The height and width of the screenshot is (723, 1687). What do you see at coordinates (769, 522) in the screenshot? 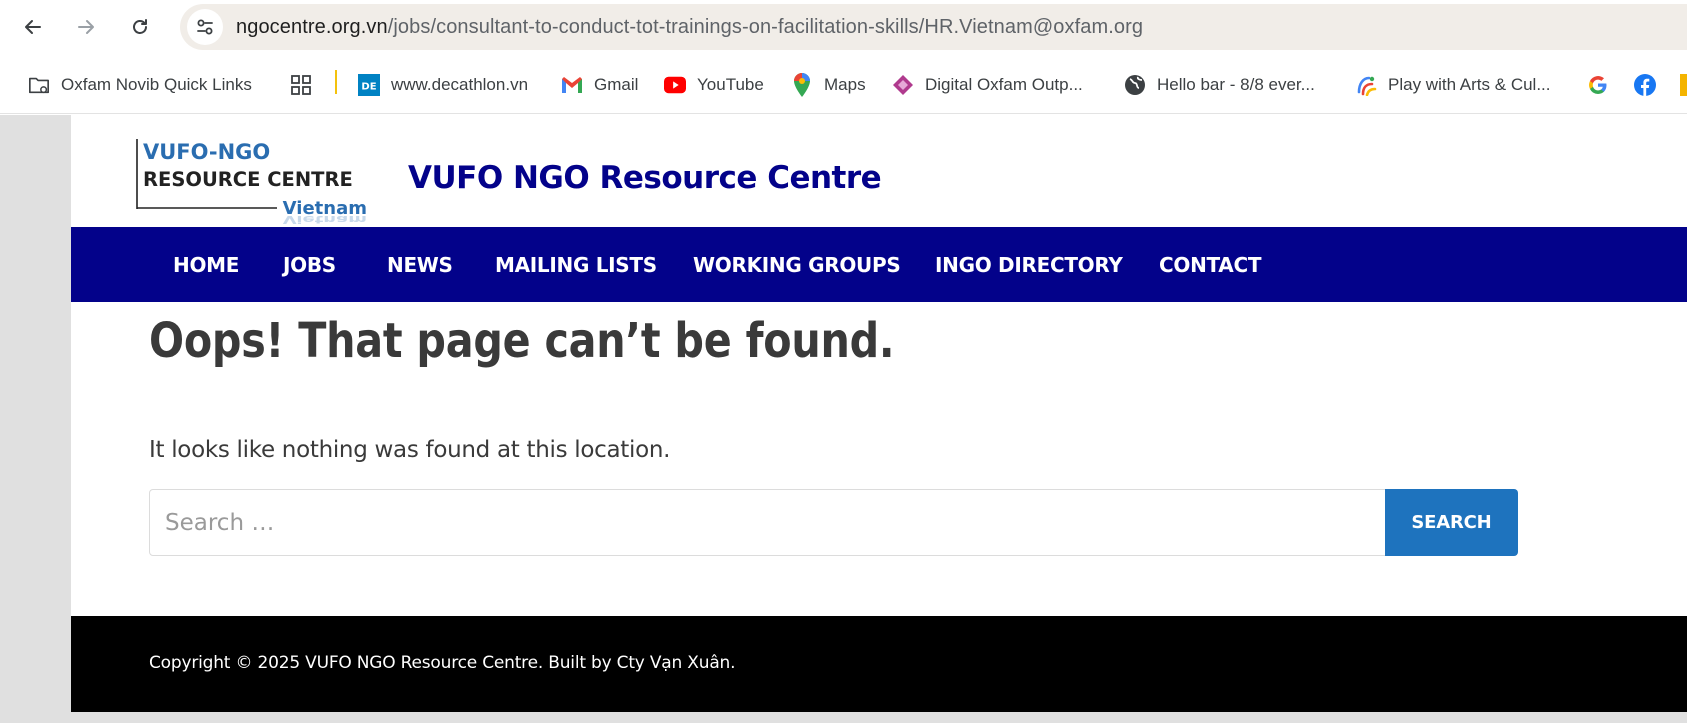
I see `search-input` at bounding box center [769, 522].